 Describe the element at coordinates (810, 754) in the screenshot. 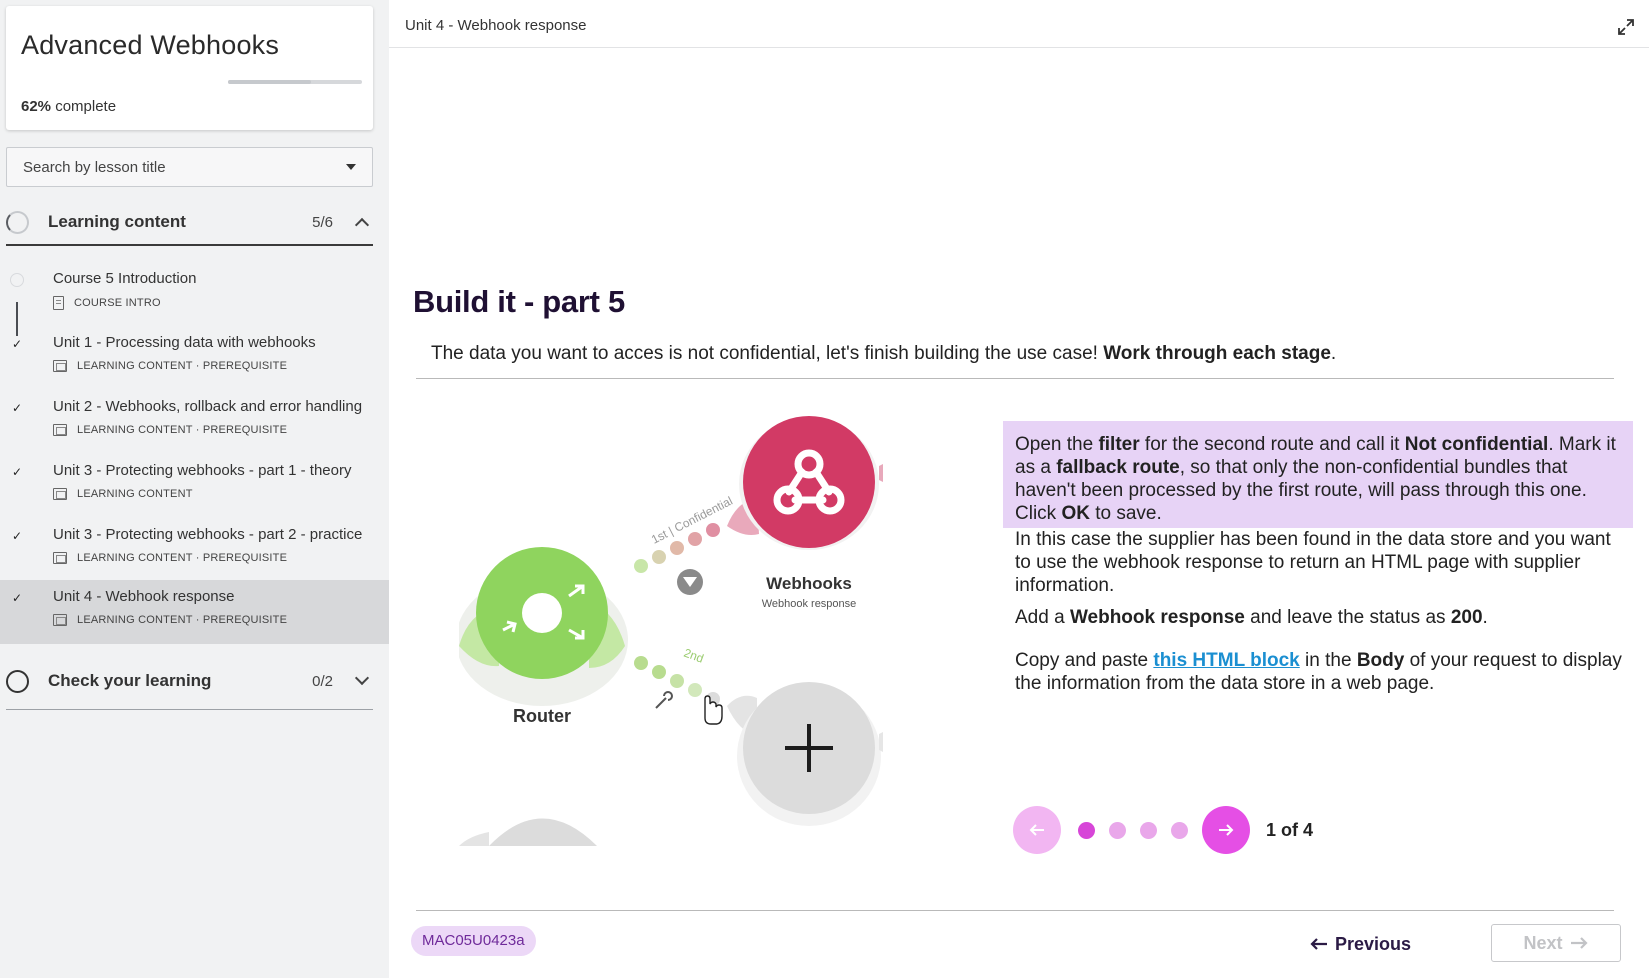

I see `add-module-placeholder` at that location.